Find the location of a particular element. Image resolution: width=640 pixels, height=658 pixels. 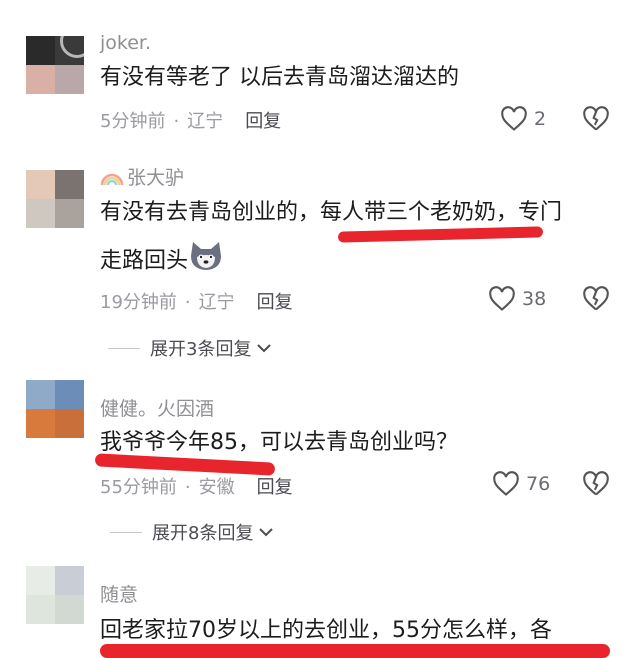

timestamp: 5分钟前 is located at coordinates (133, 121).